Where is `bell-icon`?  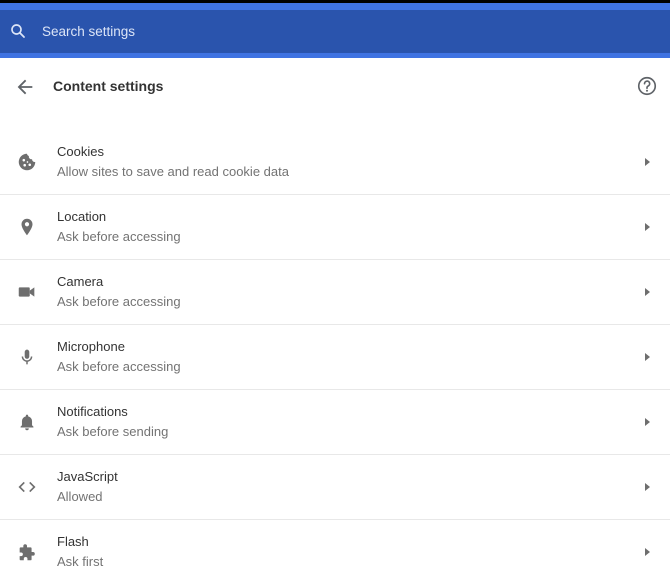
bell-icon is located at coordinates (27, 422).